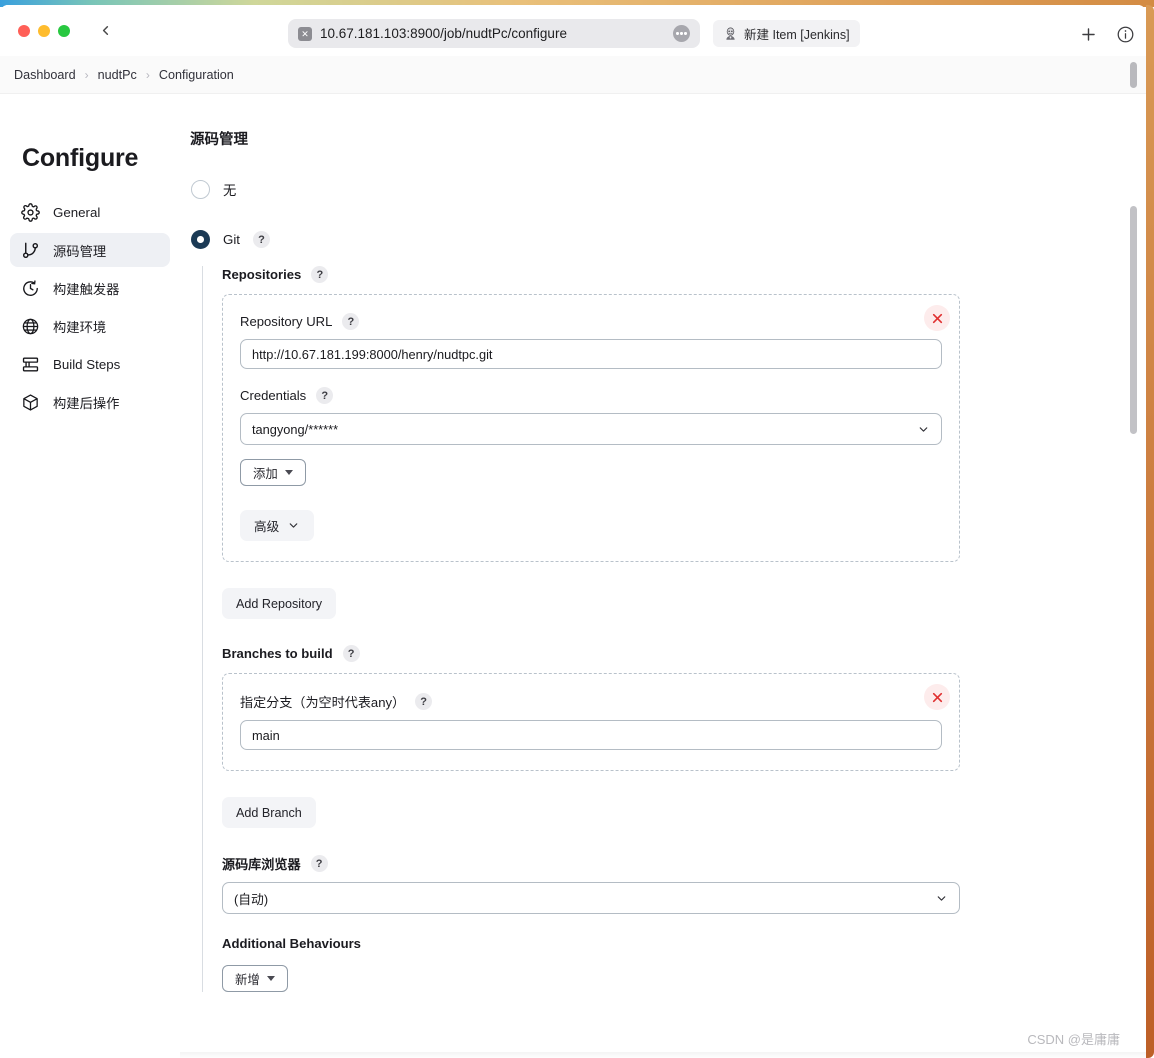 This screenshot has height=1058, width=1154. Describe the element at coordinates (30, 326) in the screenshot. I see `globe-icon` at that location.